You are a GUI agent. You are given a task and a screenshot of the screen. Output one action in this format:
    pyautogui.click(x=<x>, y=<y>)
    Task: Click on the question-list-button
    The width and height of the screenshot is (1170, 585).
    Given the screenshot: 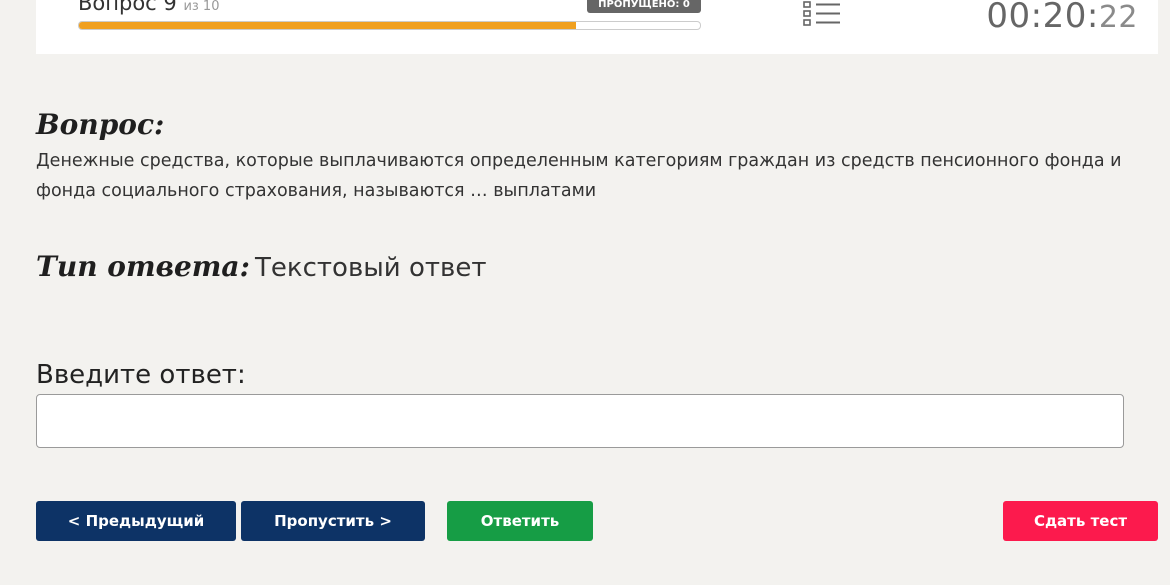 What is the action you would take?
    pyautogui.click(x=822, y=15)
    